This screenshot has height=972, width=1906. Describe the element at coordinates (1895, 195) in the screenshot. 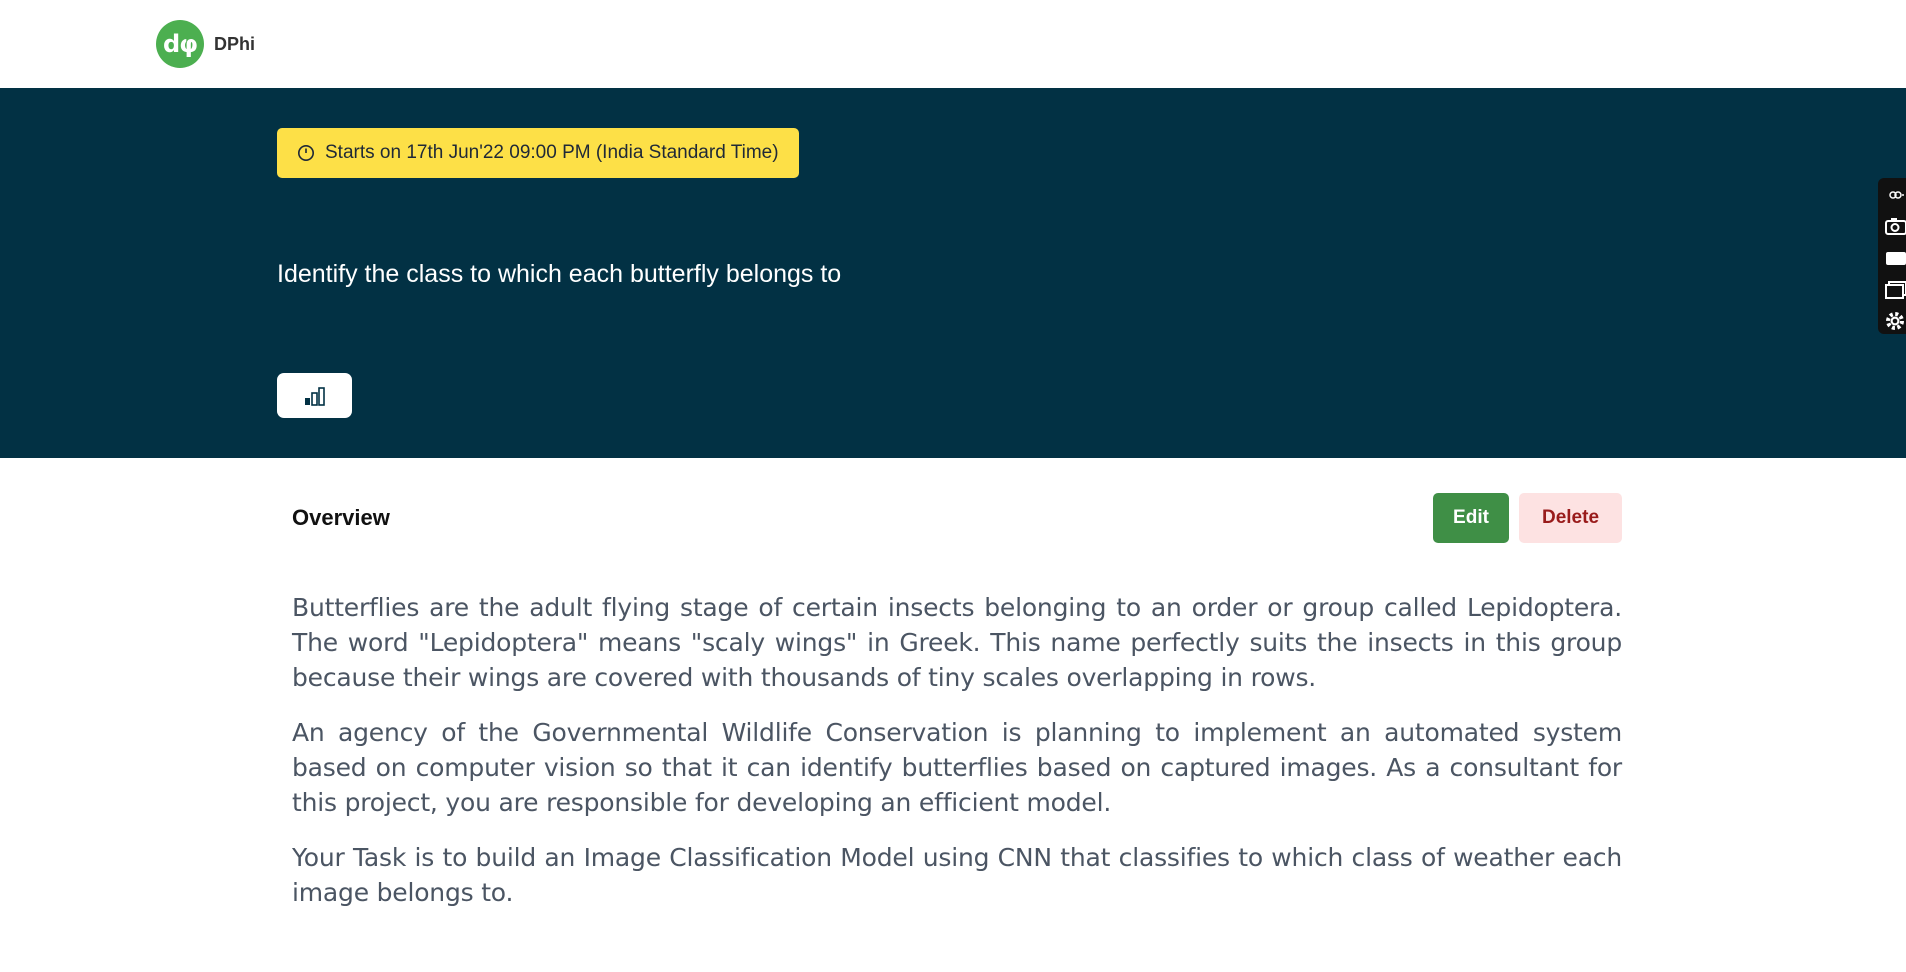

I see `link-icon` at that location.